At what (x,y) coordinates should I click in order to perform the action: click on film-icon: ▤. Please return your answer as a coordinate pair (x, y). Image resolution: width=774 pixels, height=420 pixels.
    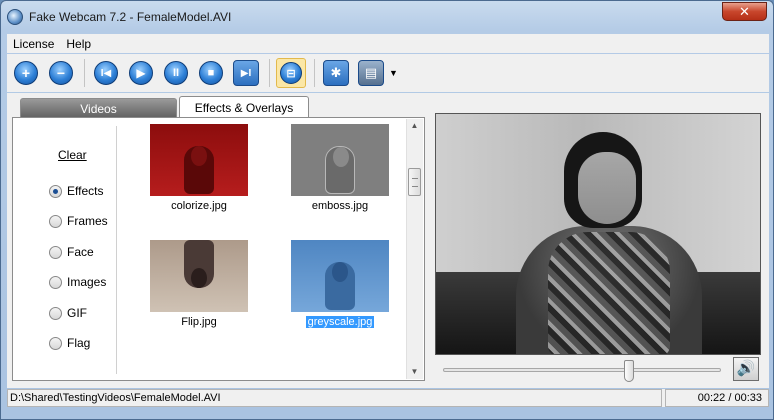
    Looking at the image, I should click on (371, 73).